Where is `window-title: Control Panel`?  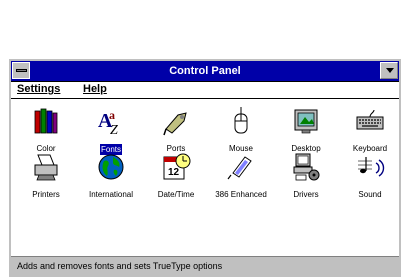 window-title: Control Panel is located at coordinates (205, 71).